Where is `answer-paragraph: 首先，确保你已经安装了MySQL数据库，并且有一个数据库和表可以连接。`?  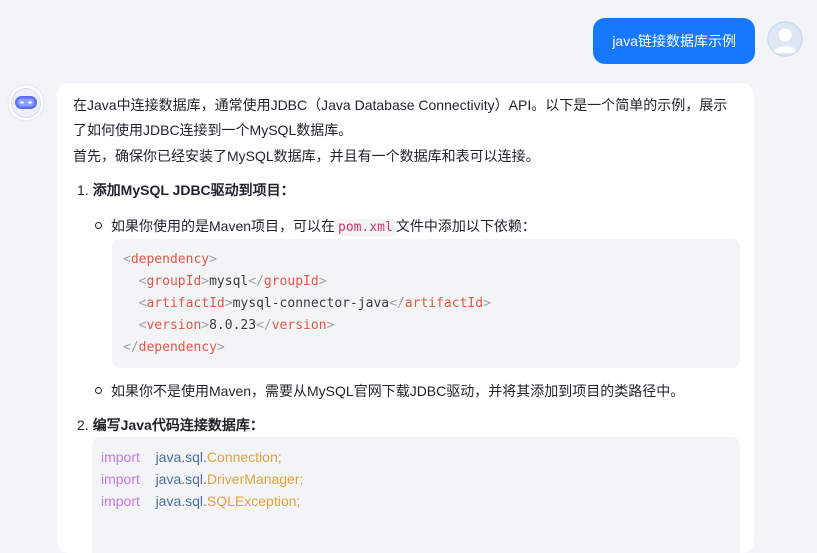
answer-paragraph: 首先，确保你已经安装了MySQL数据库，并且有一个数据库和表可以连接。 is located at coordinates (306, 156).